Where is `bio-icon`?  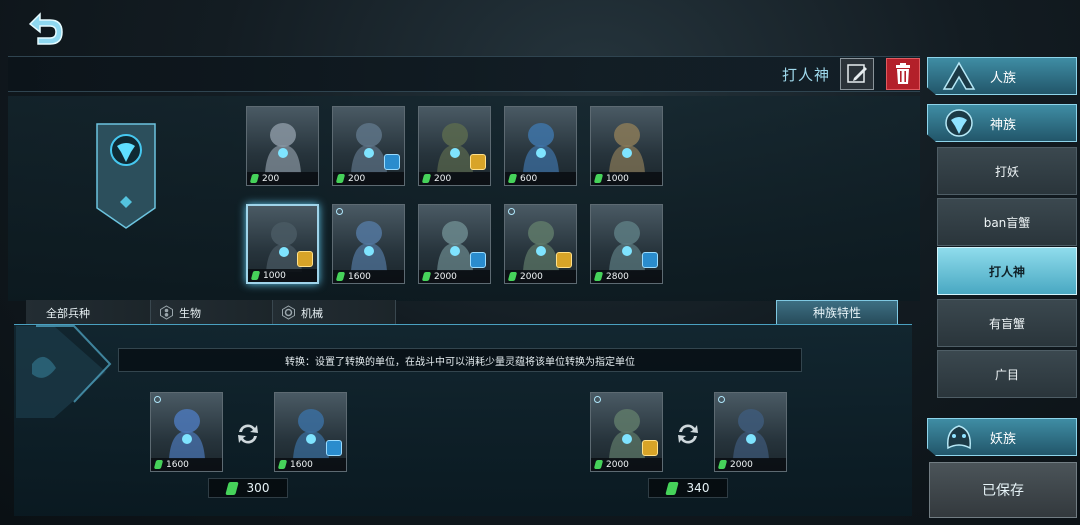 bio-icon is located at coordinates (166, 312).